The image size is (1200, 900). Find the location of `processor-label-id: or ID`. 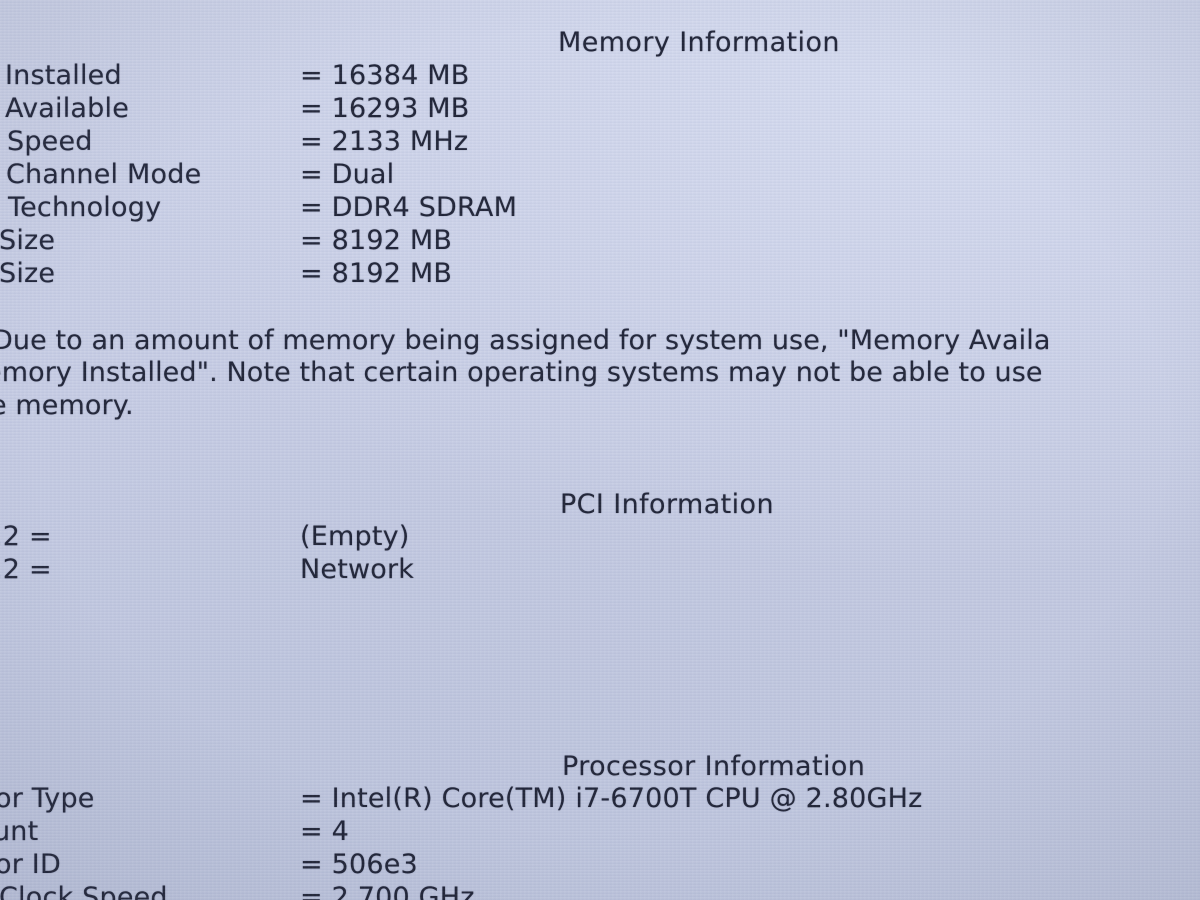

processor-label-id: or ID is located at coordinates (30, 864).